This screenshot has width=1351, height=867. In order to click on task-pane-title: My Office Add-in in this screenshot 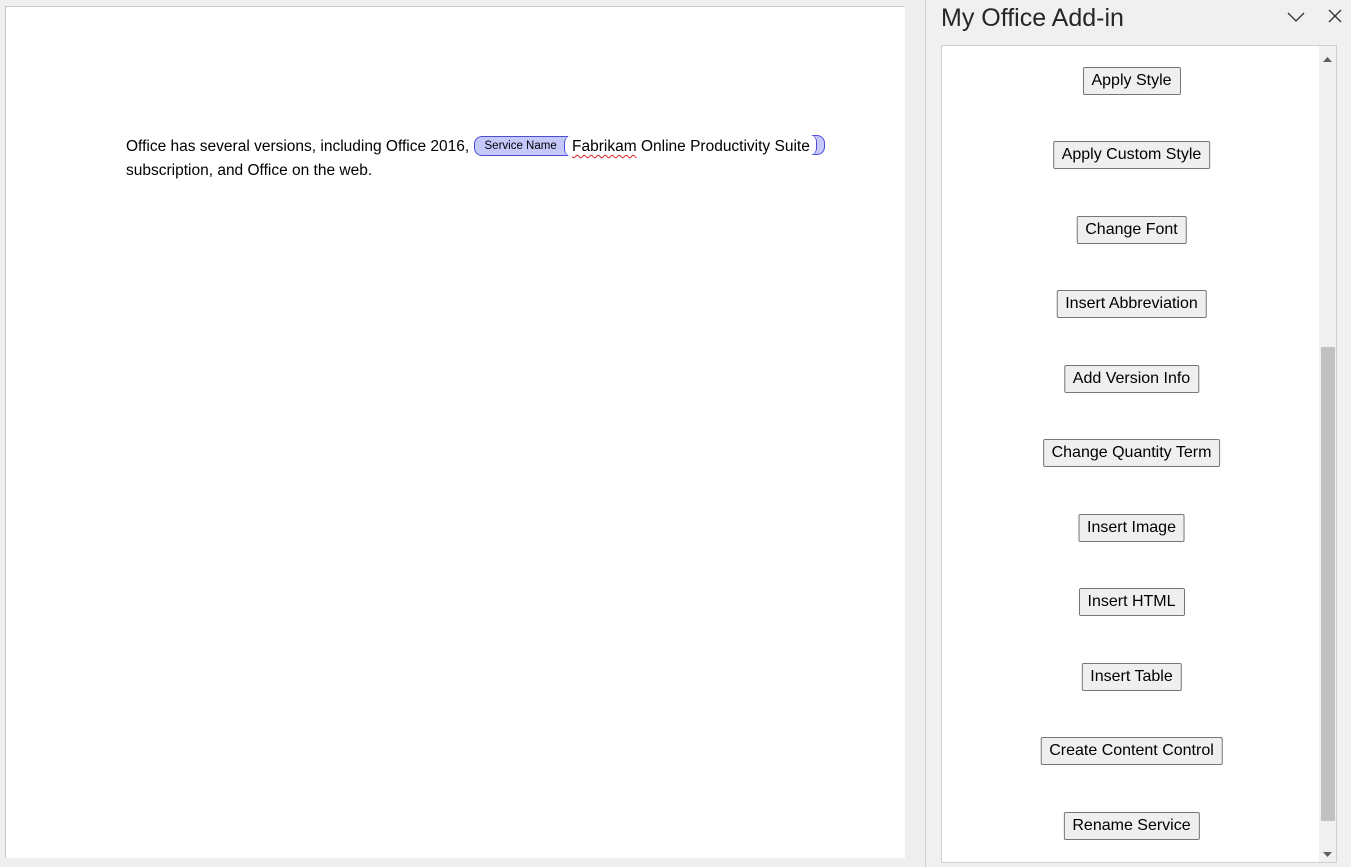, I will do `click(1032, 18)`.